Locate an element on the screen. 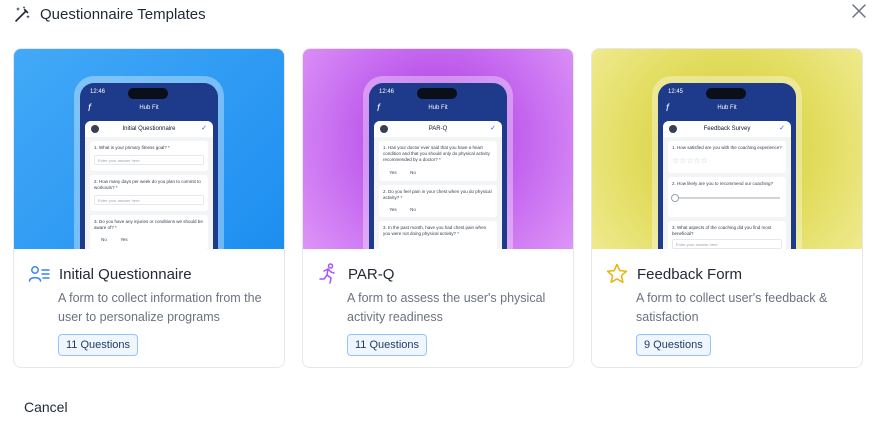 This screenshot has height=433, width=882. card-name-row: Initial Questionnaire is located at coordinates (109, 274).